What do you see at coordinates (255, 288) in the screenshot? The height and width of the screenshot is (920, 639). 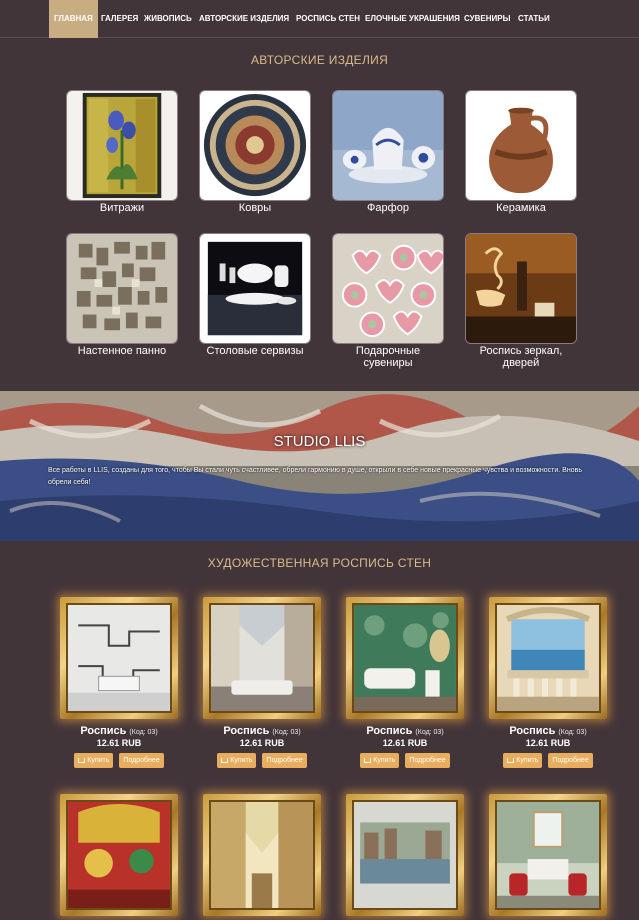 I see `tableware-image` at bounding box center [255, 288].